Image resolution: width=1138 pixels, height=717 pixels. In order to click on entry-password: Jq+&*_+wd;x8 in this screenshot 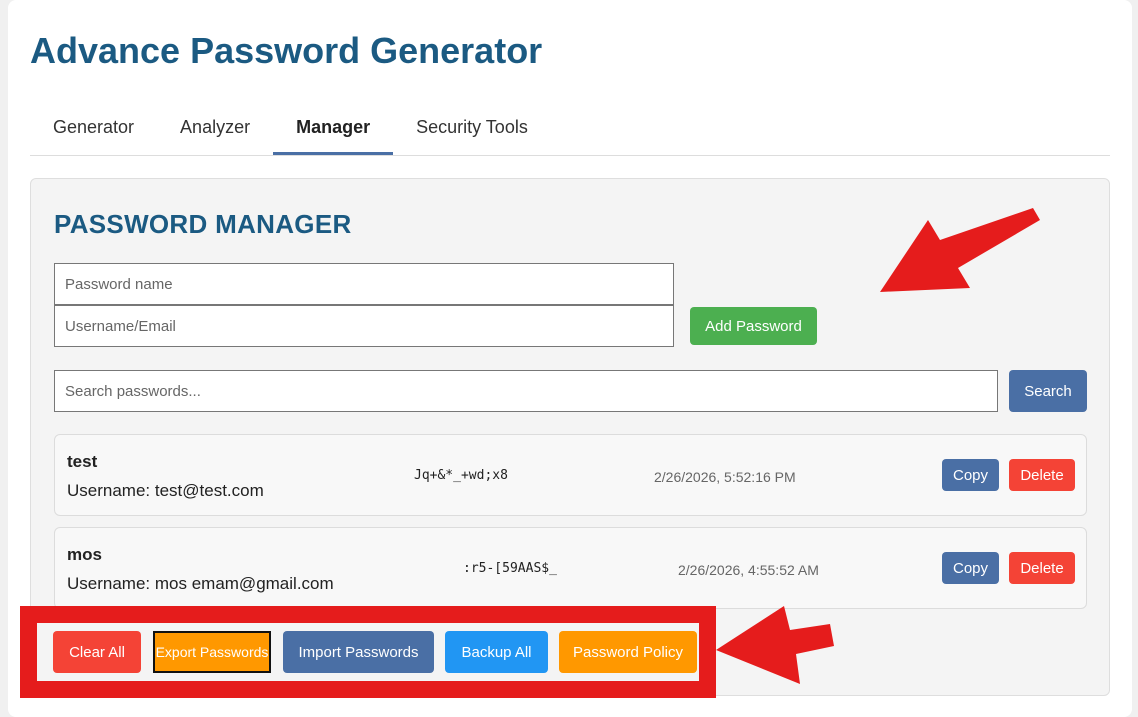, I will do `click(461, 475)`.